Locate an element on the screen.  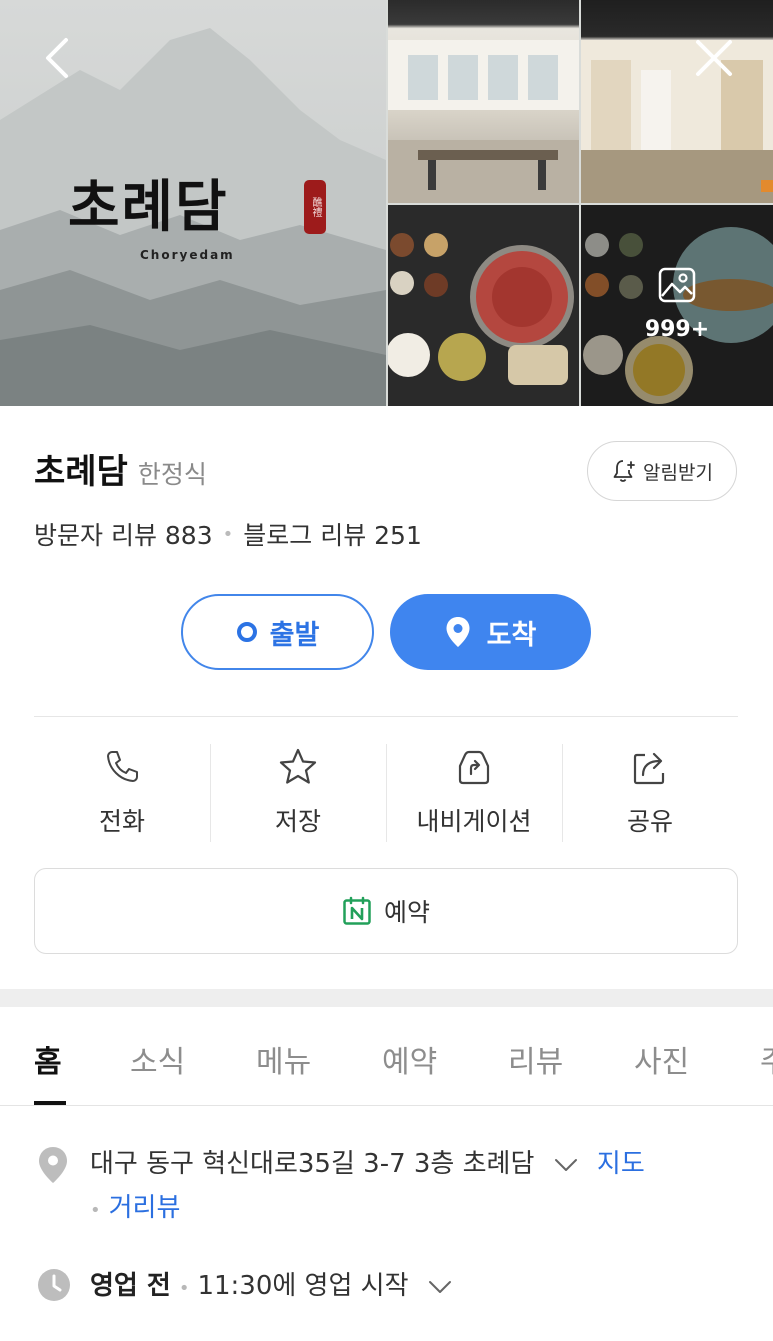
notification-button: 알림받기 is located at coordinates (662, 471).